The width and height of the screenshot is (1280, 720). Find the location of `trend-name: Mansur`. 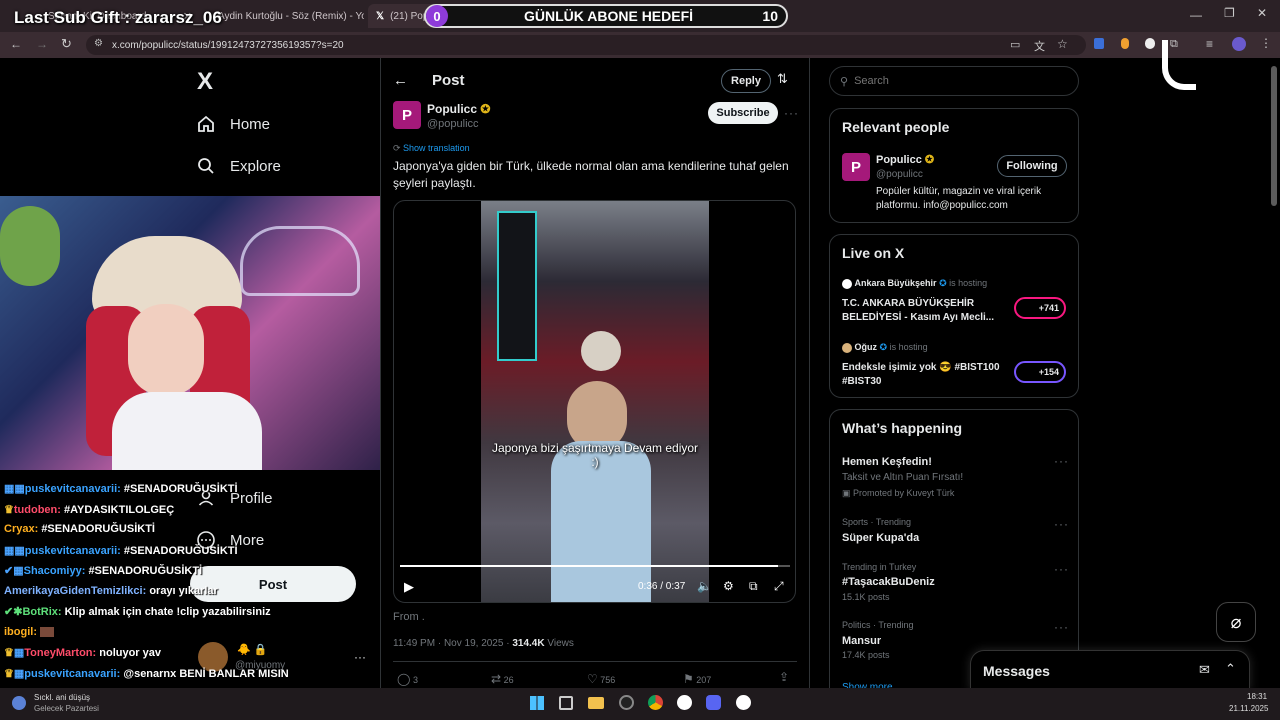

trend-name: Mansur is located at coordinates (861, 641).